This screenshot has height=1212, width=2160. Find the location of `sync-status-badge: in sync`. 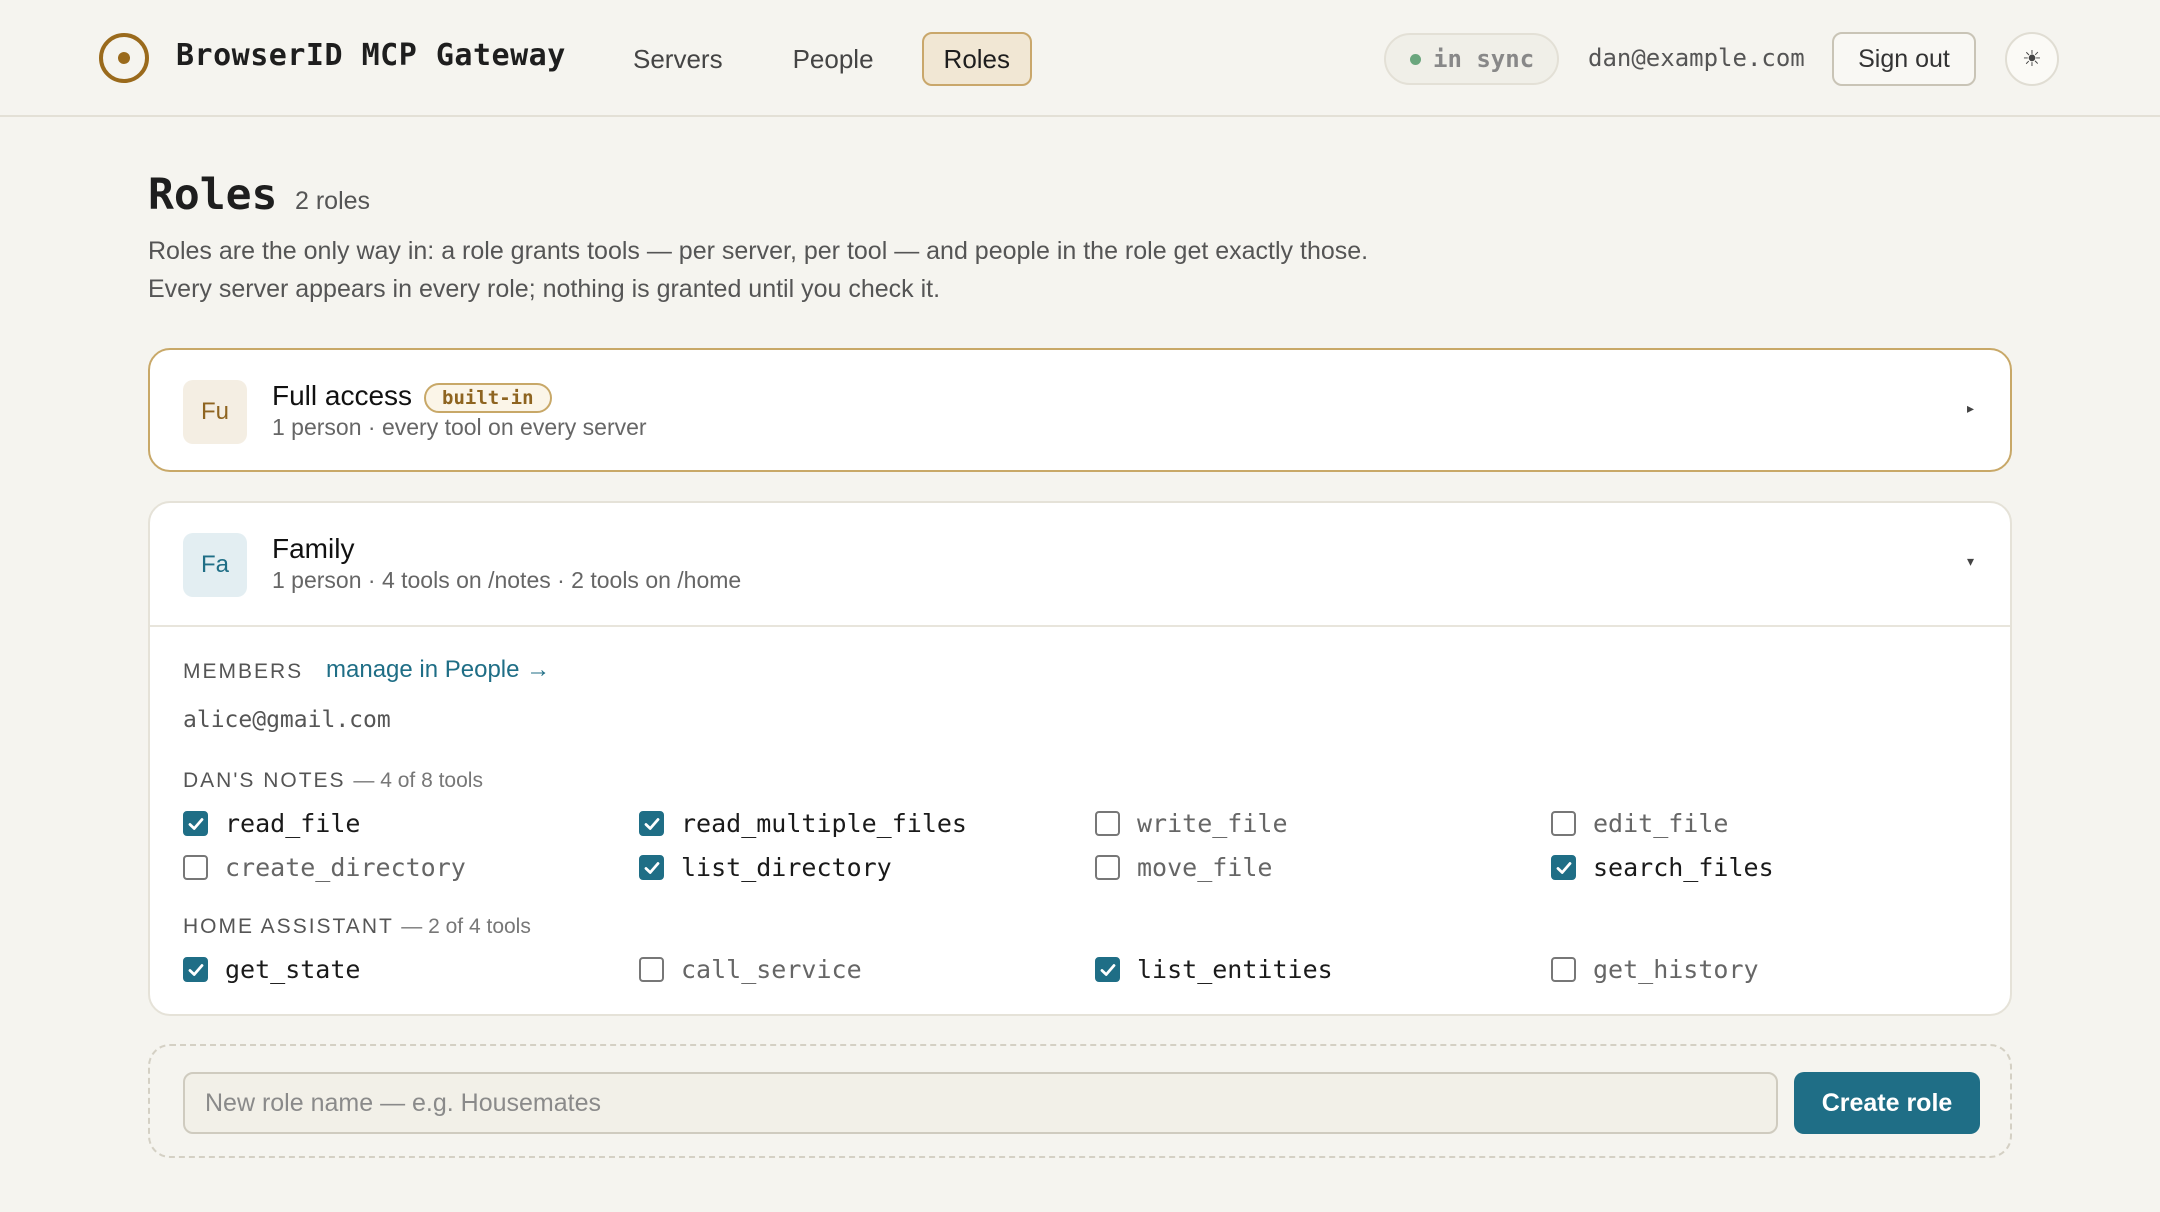

sync-status-badge: in sync is located at coordinates (1471, 59).